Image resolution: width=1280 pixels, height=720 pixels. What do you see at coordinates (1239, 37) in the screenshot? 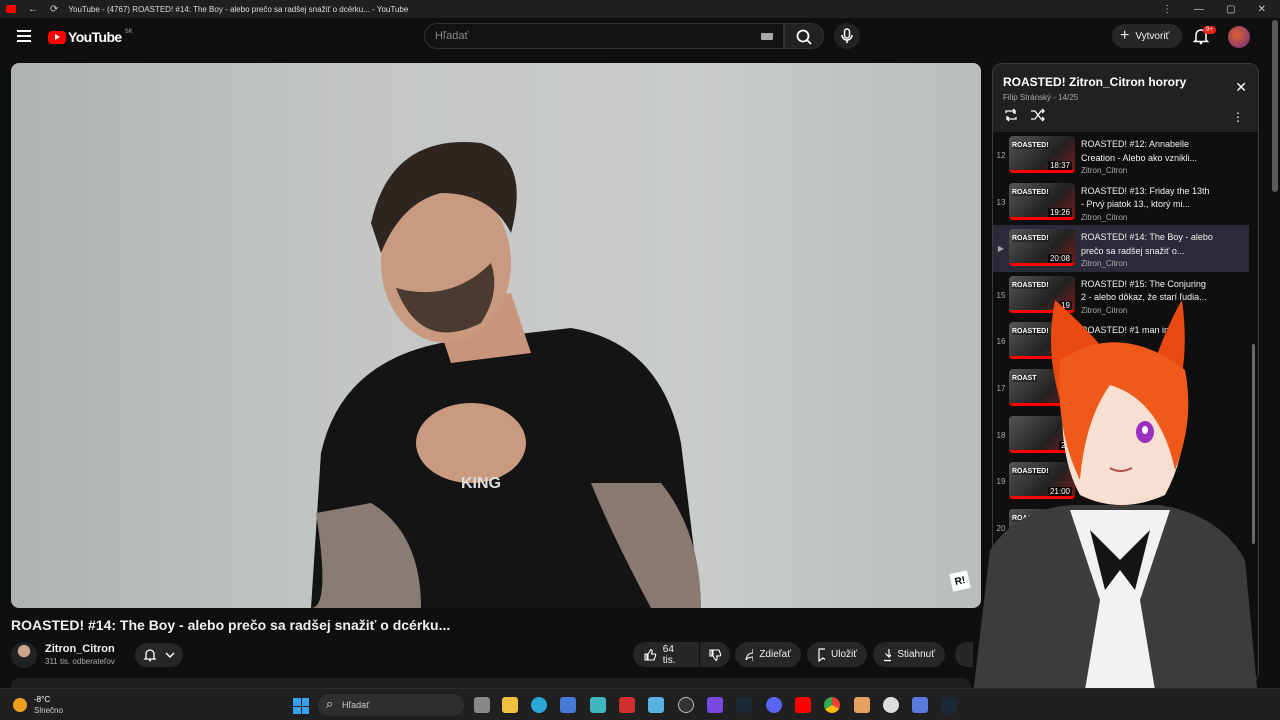
I see `user-avatar` at bounding box center [1239, 37].